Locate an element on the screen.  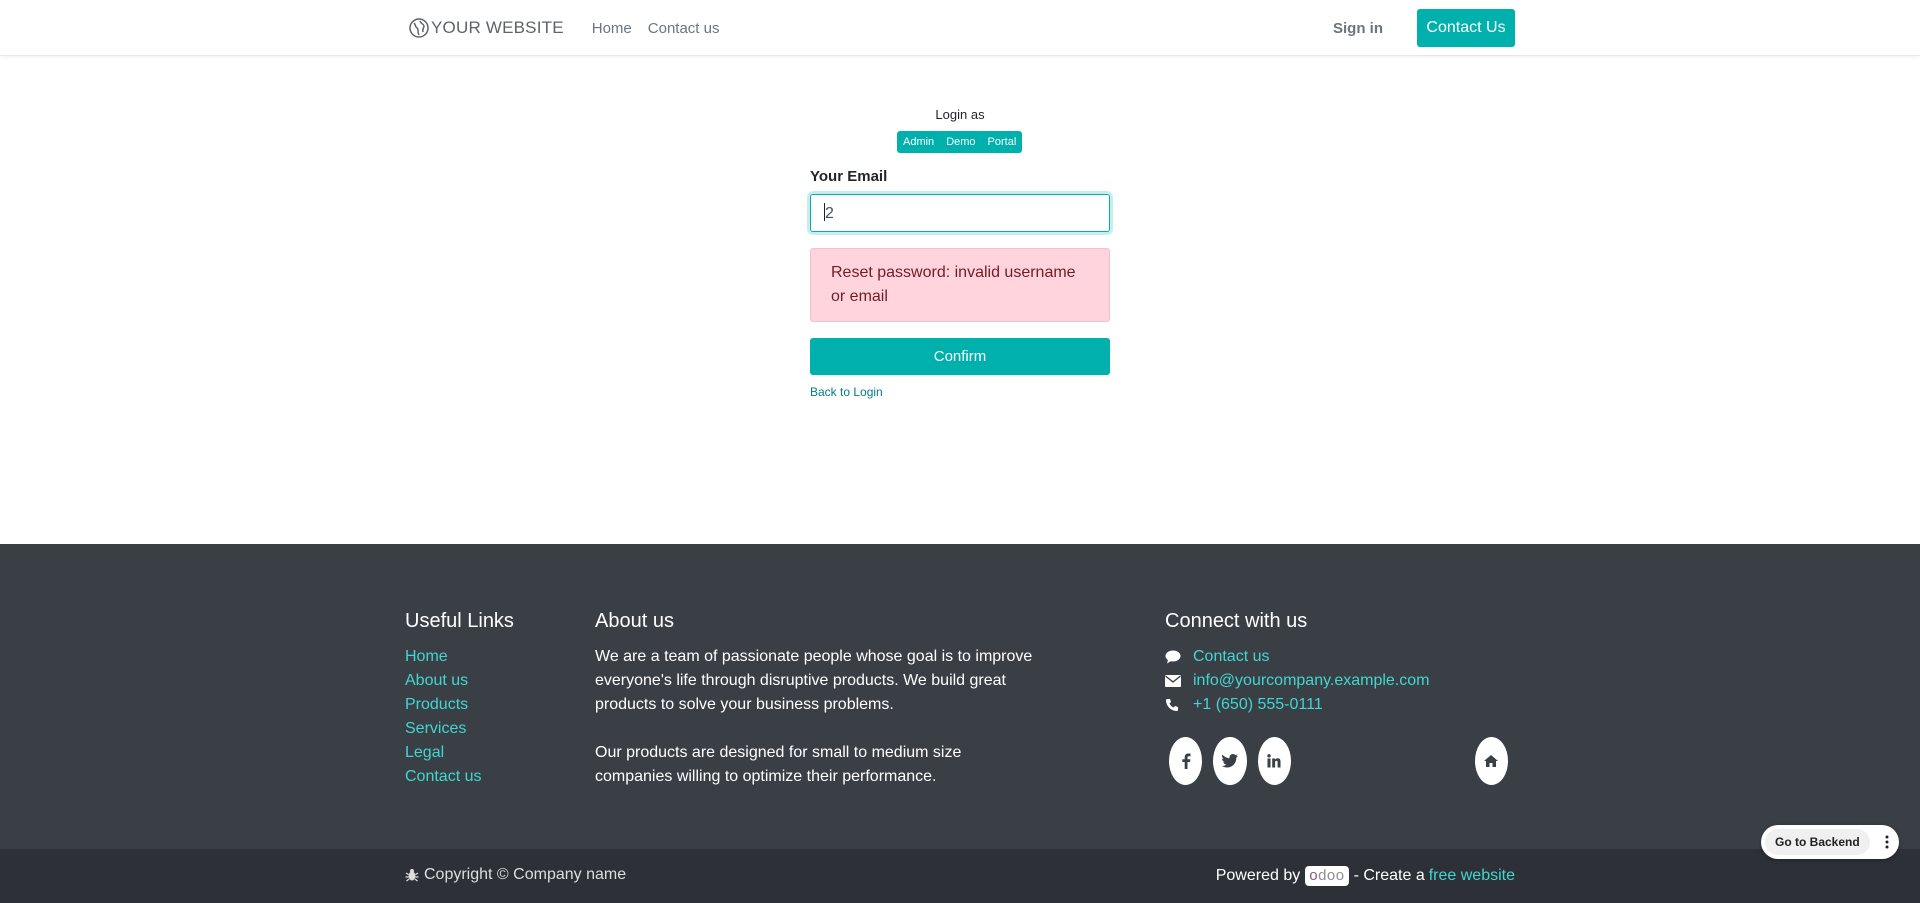
about-us-title: About us is located at coordinates (634, 621).